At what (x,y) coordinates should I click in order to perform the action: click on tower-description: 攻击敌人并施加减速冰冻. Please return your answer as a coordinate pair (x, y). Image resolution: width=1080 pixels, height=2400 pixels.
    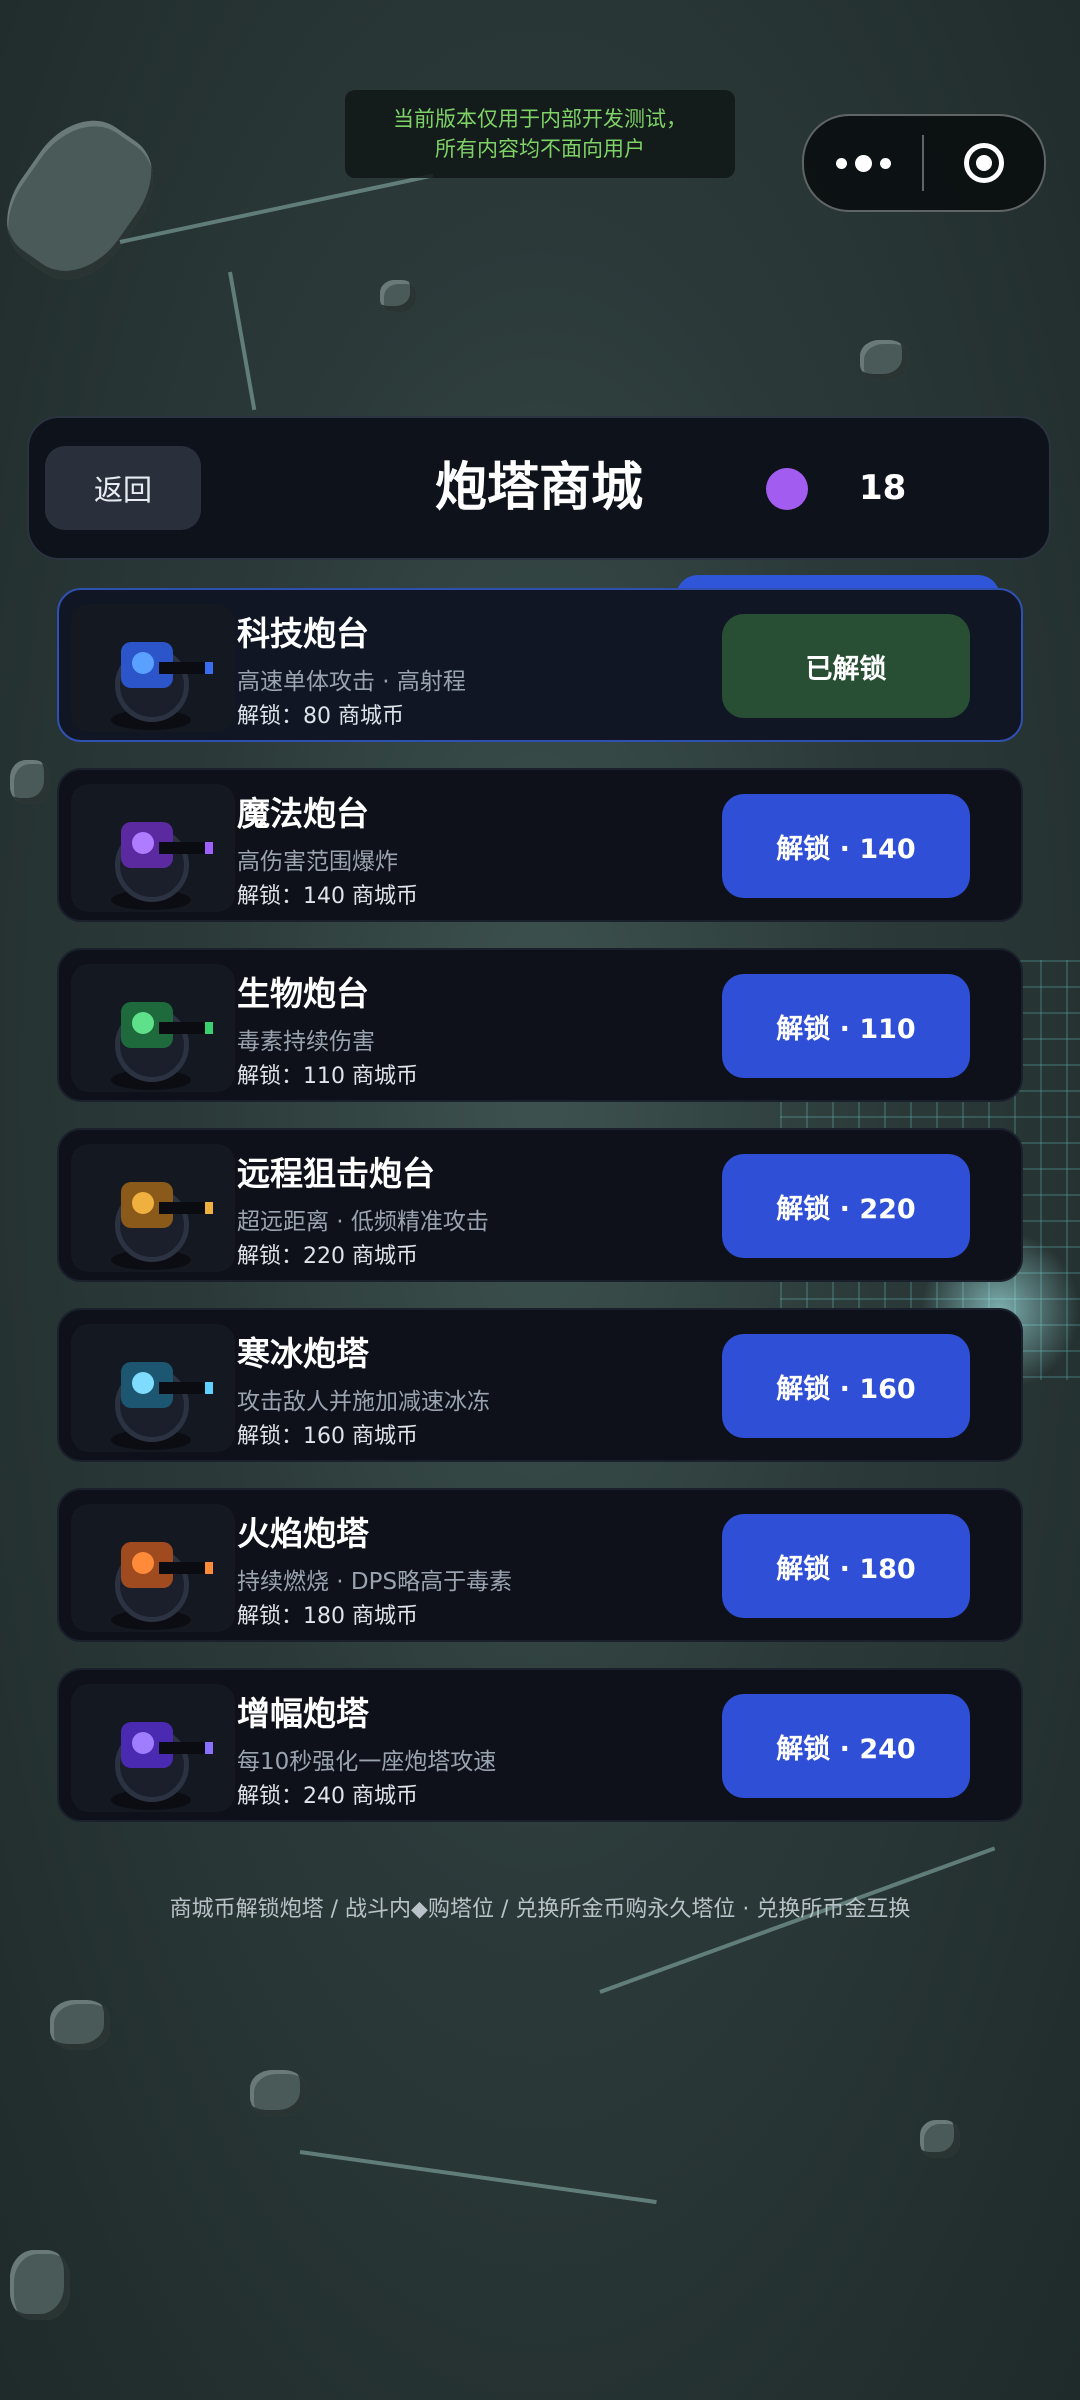
    Looking at the image, I should click on (363, 1402).